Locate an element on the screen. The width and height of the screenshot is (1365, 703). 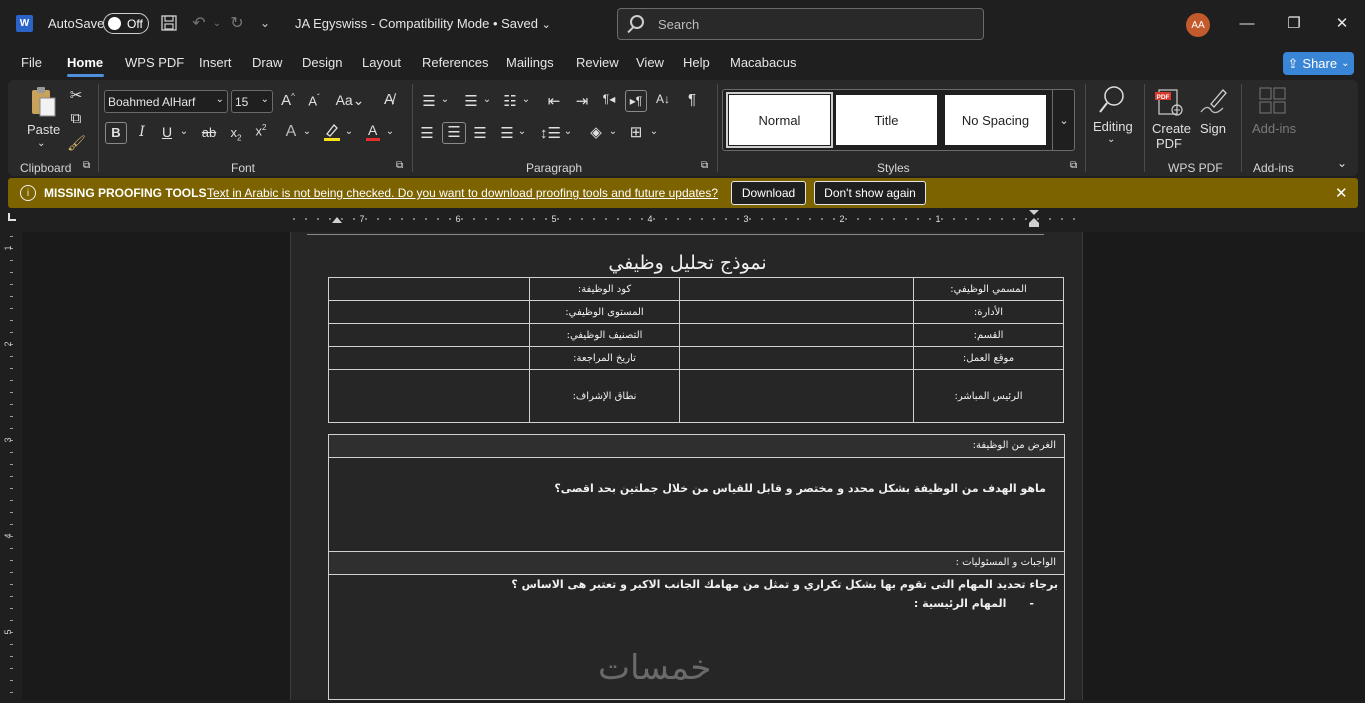
underline-icon: U is located at coordinates (167, 132).